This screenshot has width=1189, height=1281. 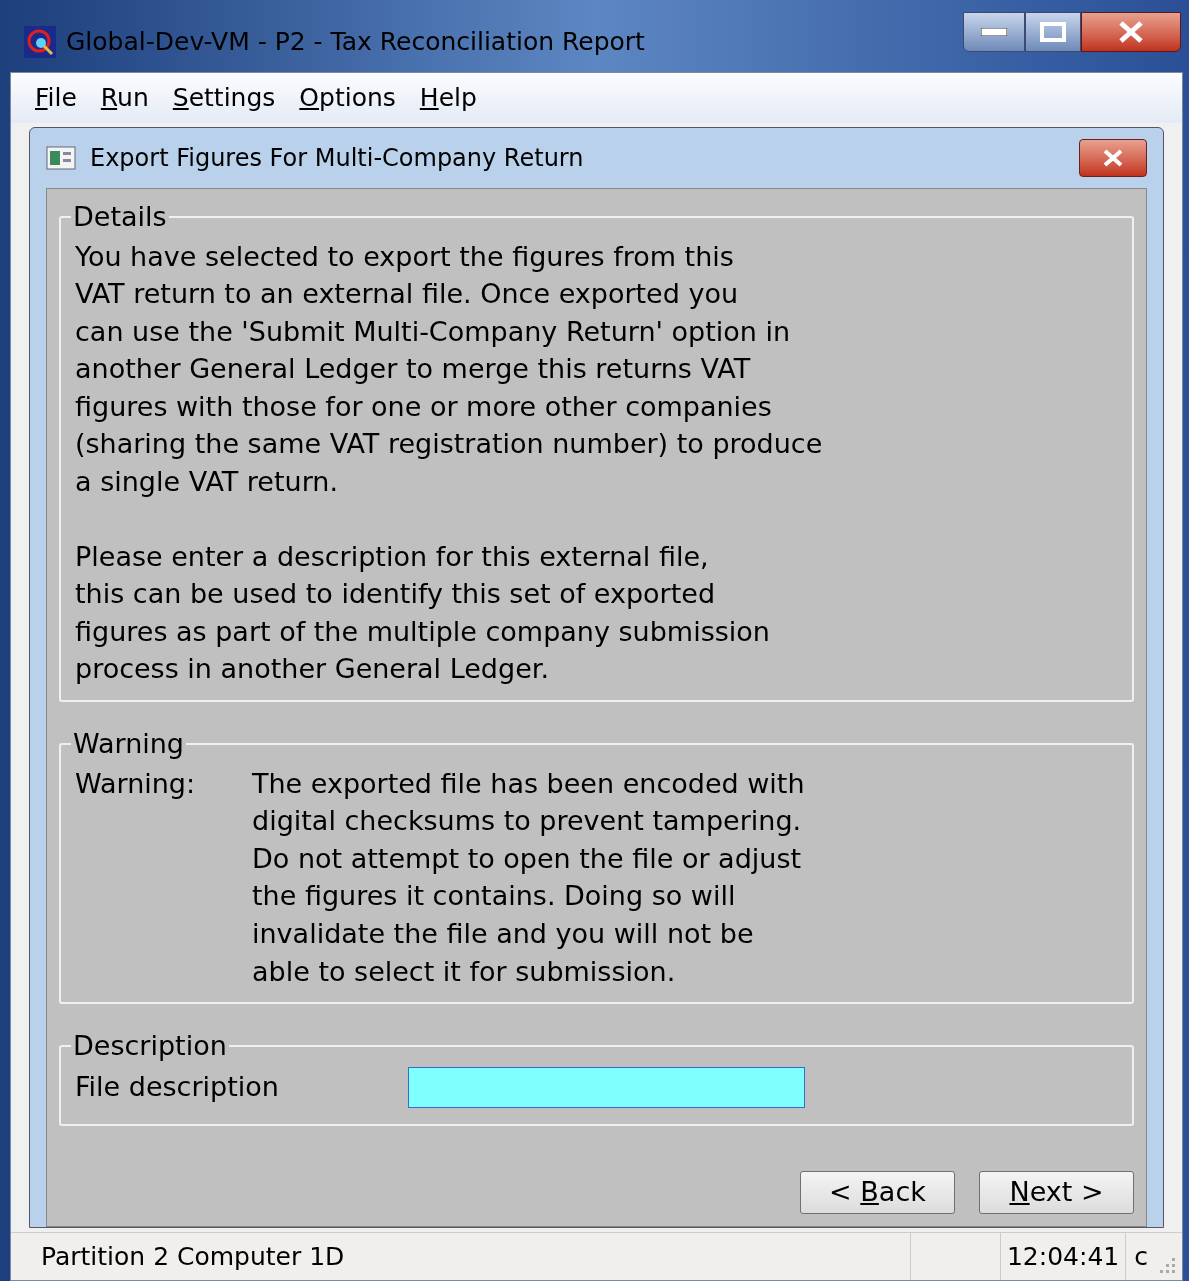 I want to click on minimize-icon, so click(x=994, y=32).